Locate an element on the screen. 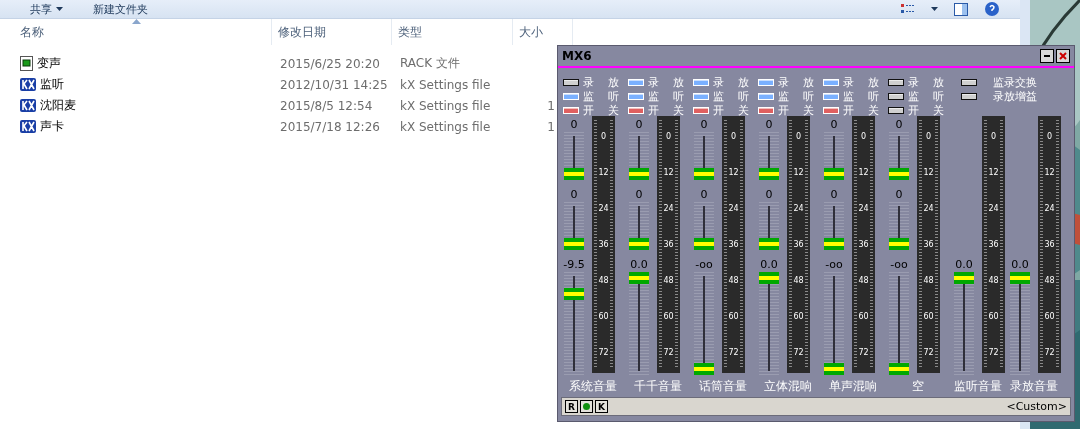 The height and width of the screenshot is (429, 1080). switch-label: 放 is located at coordinates (744, 82).